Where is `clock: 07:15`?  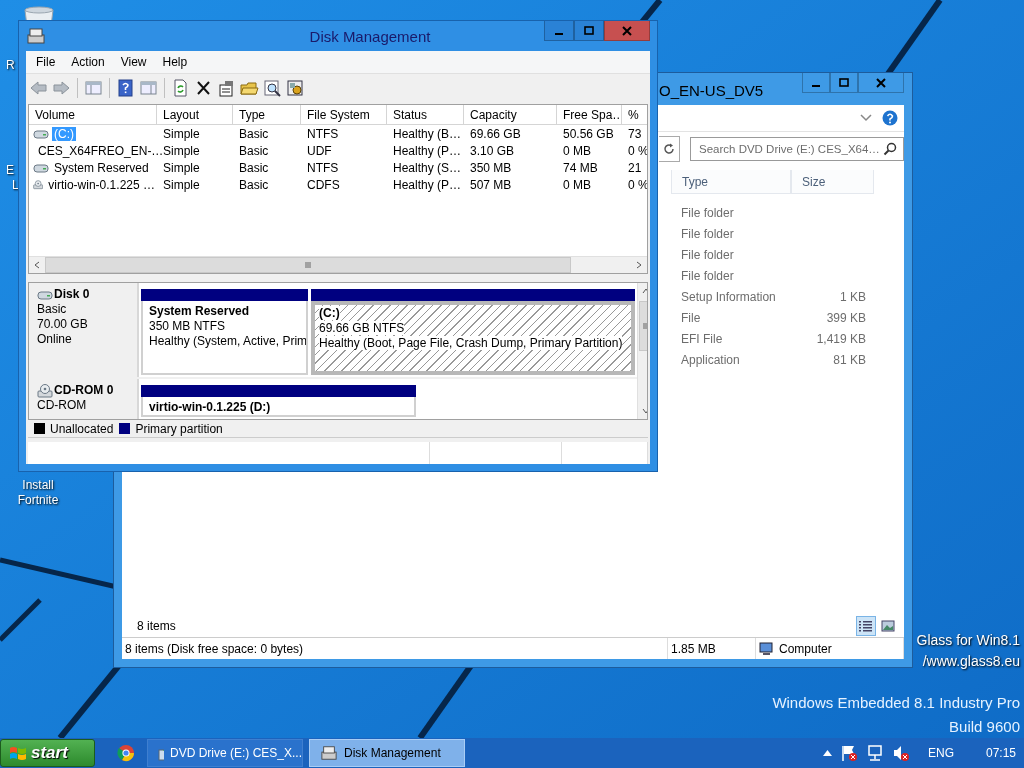 clock: 07:15 is located at coordinates (1000, 753).